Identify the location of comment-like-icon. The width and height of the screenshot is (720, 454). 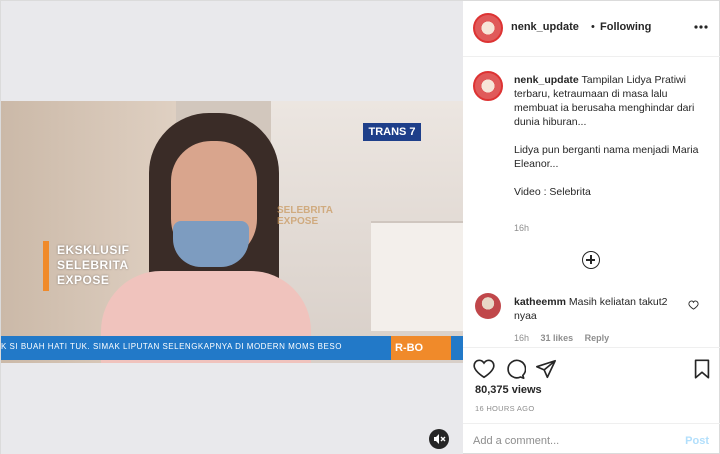
(693, 306).